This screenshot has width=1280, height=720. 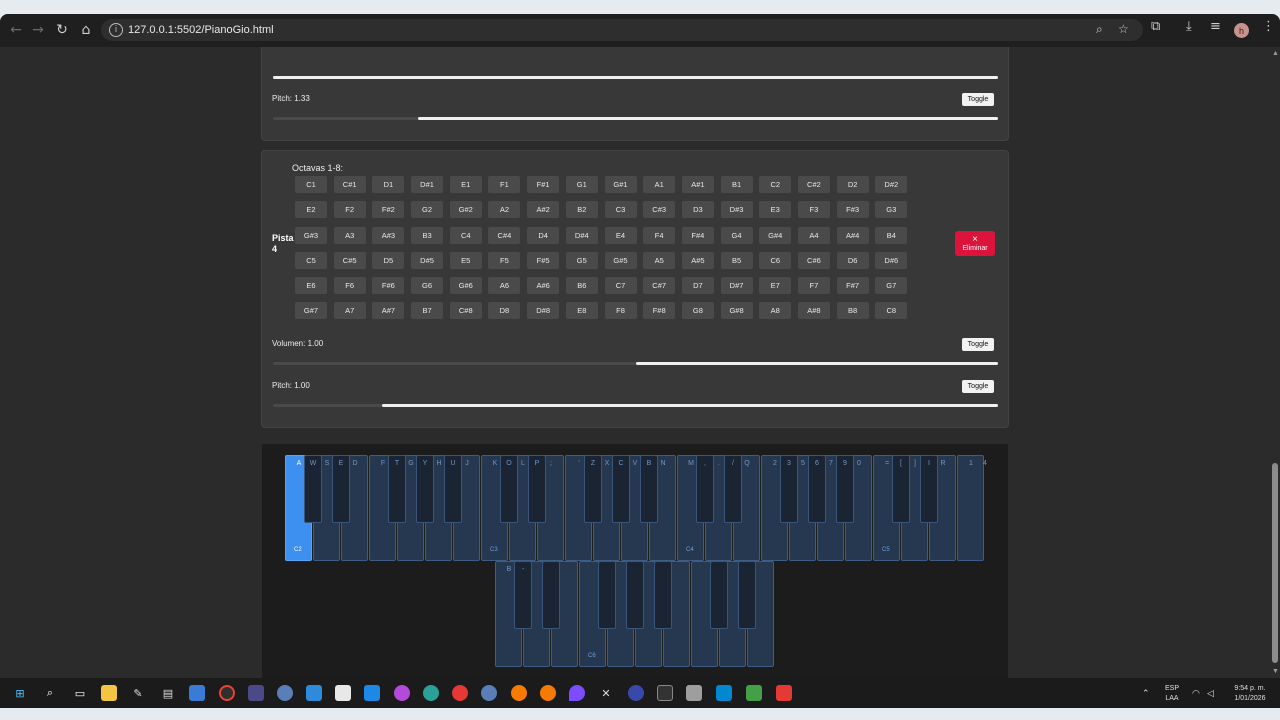 I want to click on opera-icon, so click(x=460, y=693).